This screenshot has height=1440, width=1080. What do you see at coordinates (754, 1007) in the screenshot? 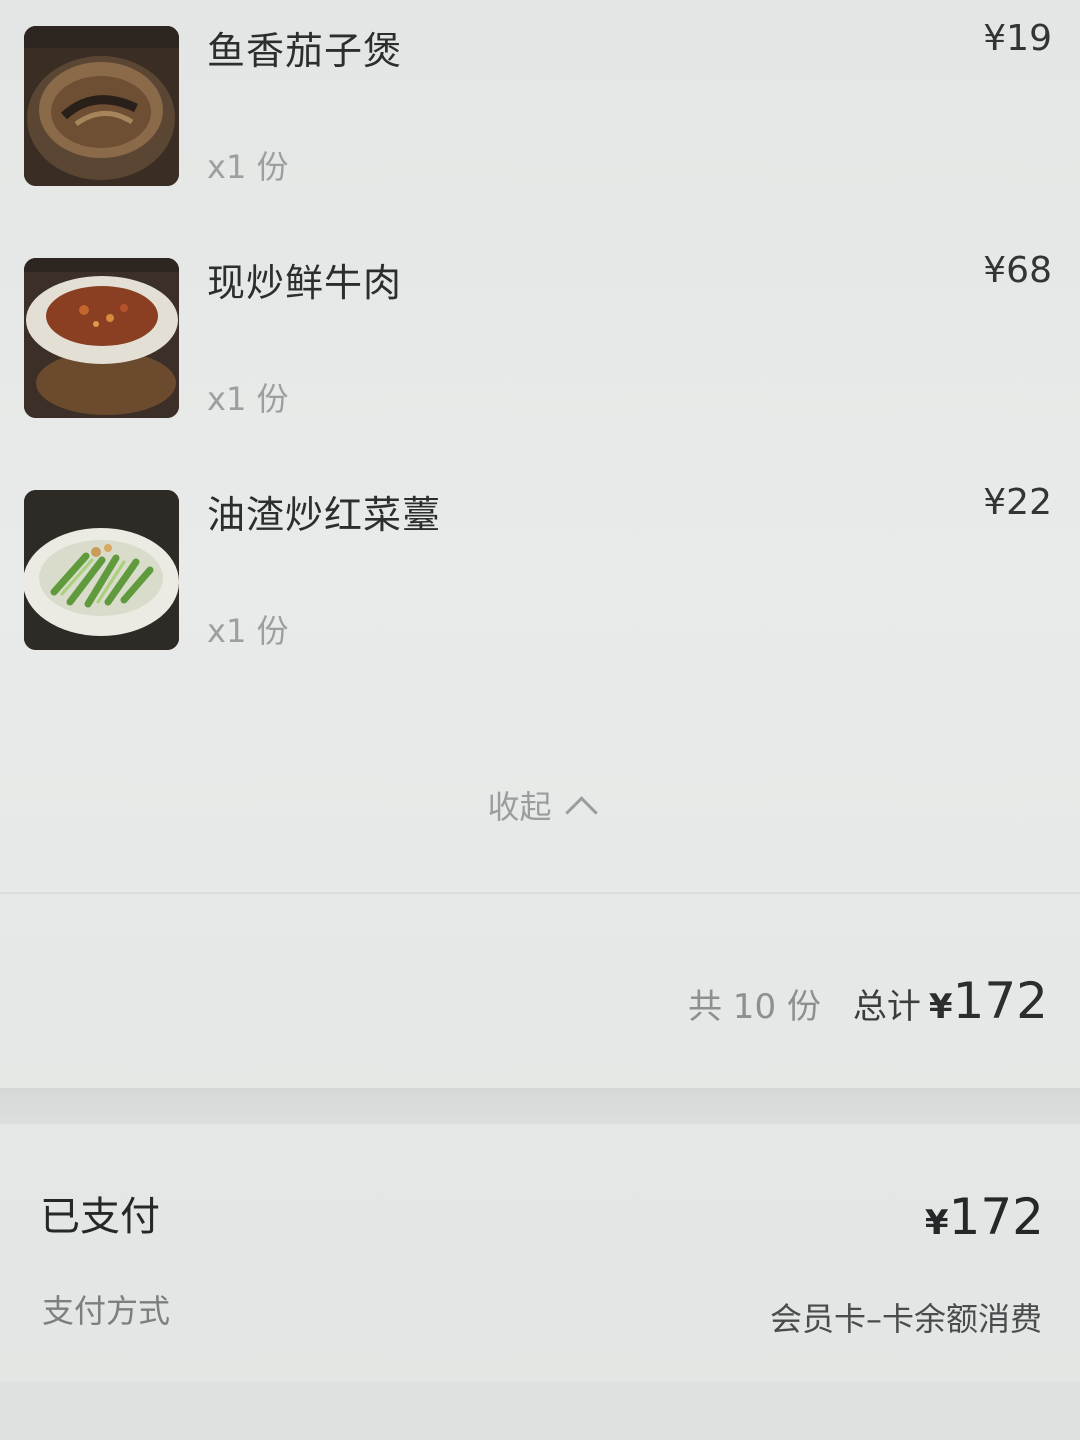
I see `item-count: 共 10 份` at bounding box center [754, 1007].